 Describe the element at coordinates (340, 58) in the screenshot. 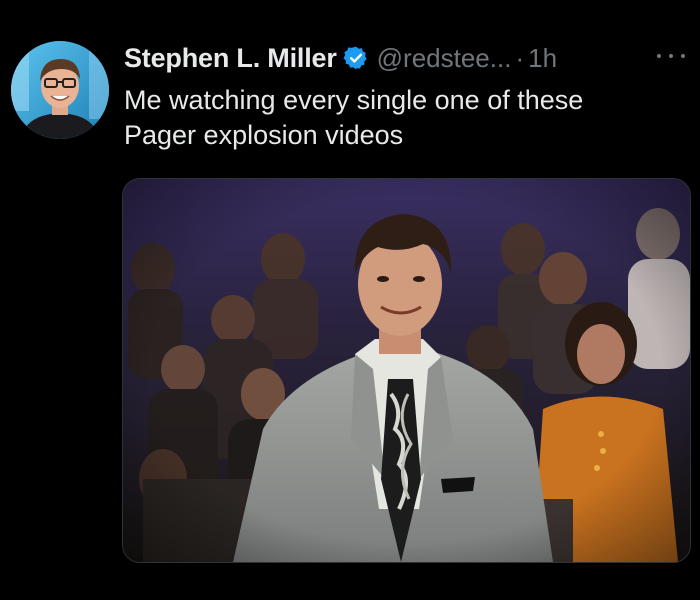

I see `tweet-header: Stephen L. Miller @redstee... · 1h` at that location.